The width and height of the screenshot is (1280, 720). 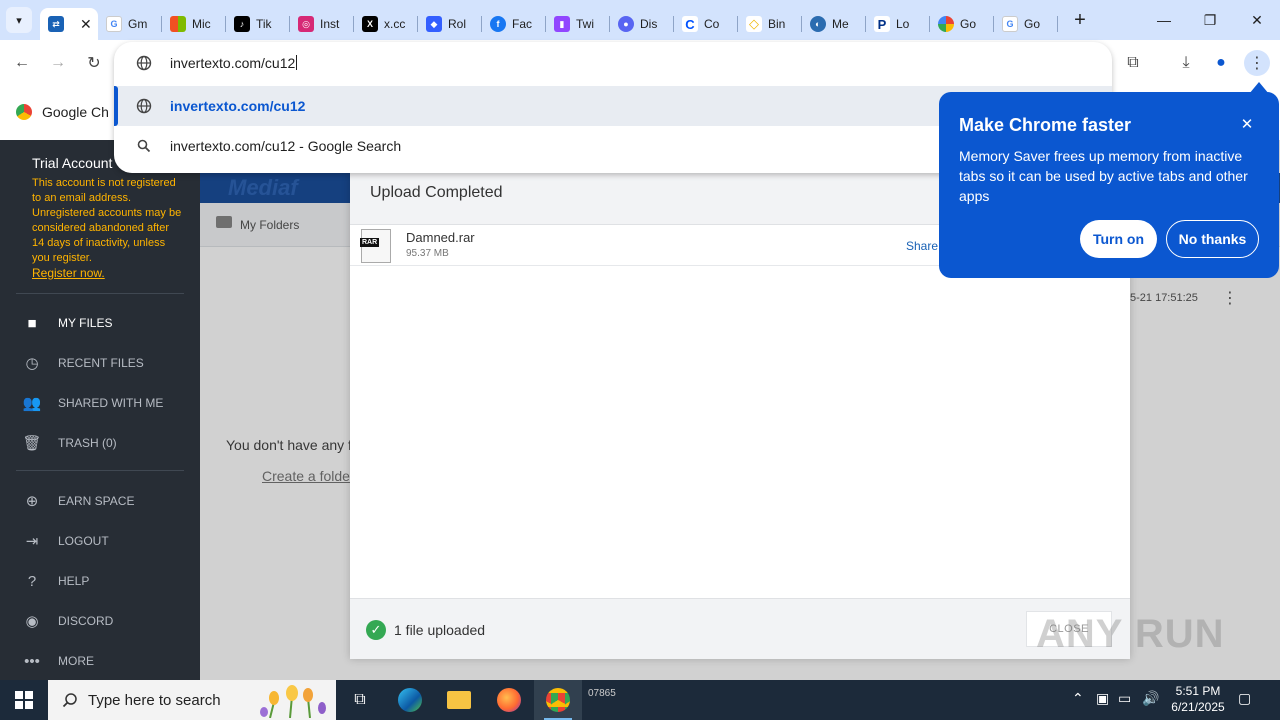 What do you see at coordinates (1045, 125) in the screenshot?
I see `promo-title: Make Chrome faster` at bounding box center [1045, 125].